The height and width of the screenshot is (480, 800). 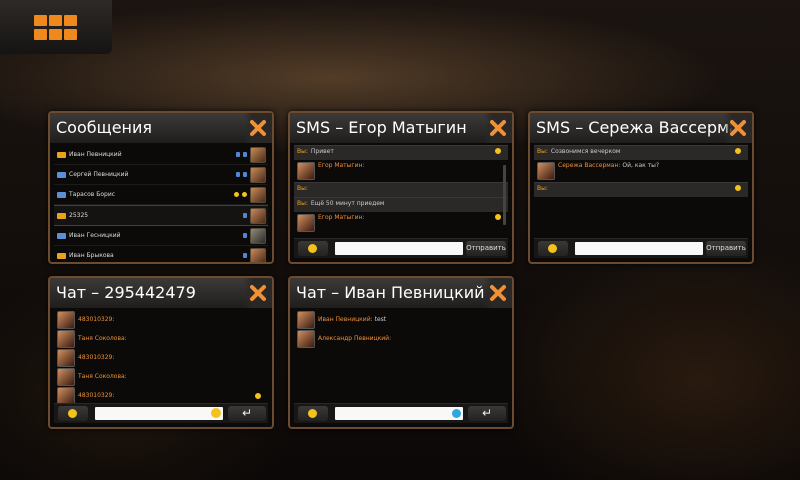 What do you see at coordinates (95, 154) in the screenshot?
I see `contact-name: Иван Певницкий` at bounding box center [95, 154].